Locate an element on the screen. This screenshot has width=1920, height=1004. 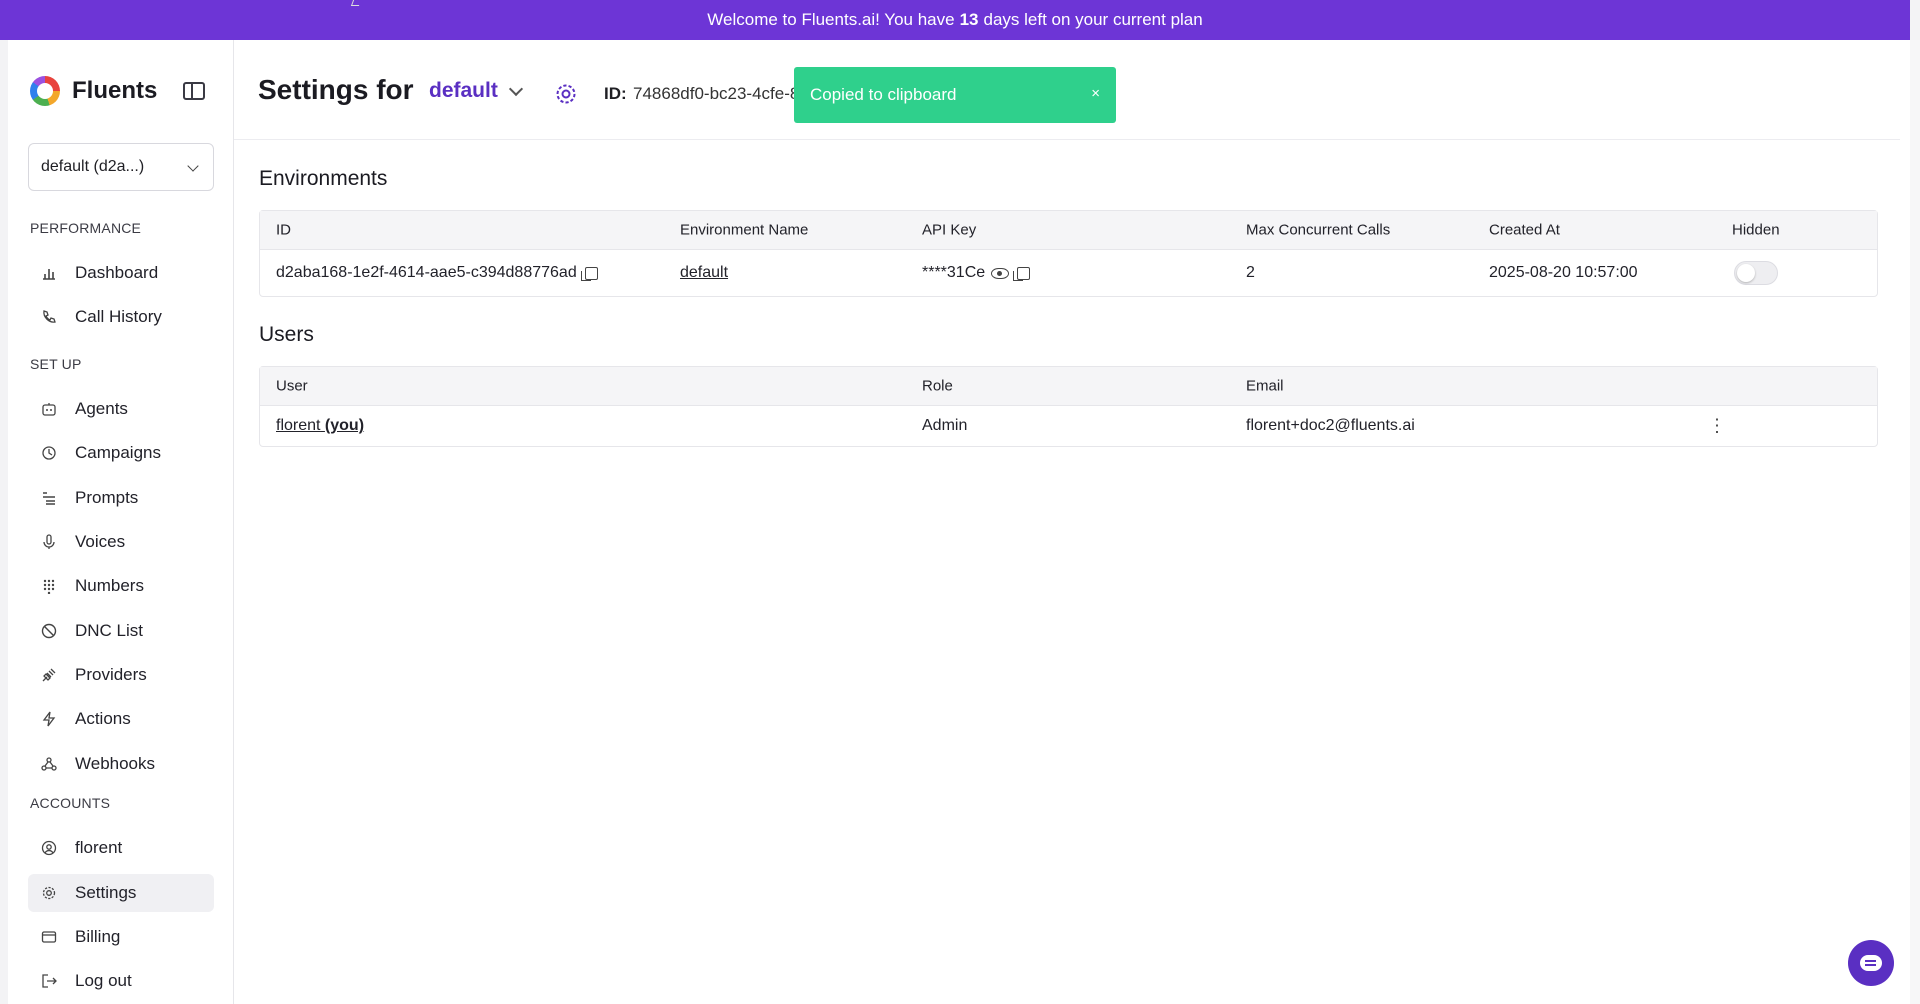
sidebar-item-label: Agents is located at coordinates (101, 408).